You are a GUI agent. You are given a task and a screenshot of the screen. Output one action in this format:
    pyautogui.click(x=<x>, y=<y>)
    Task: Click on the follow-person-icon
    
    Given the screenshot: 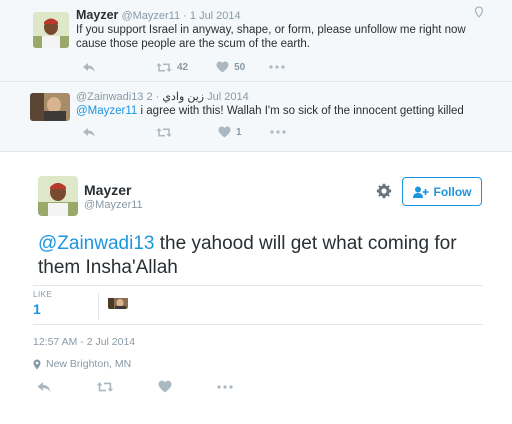 What is the action you would take?
    pyautogui.click(x=420, y=192)
    